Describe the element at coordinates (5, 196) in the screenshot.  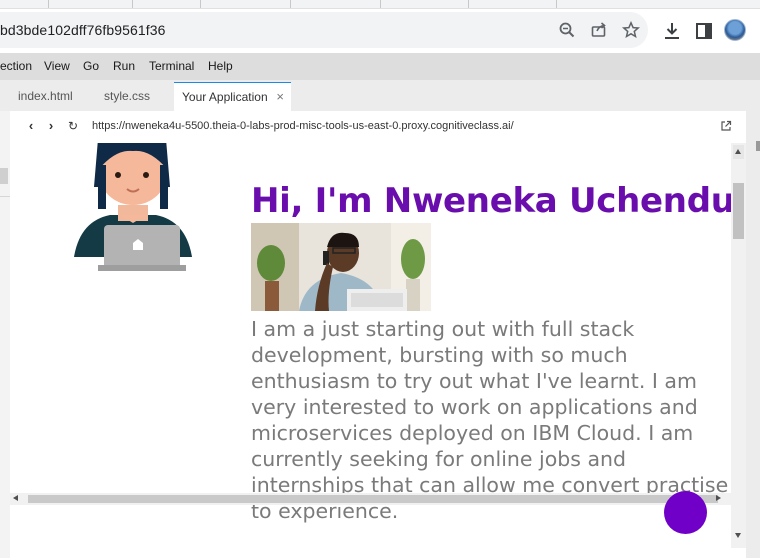
I see `divider` at that location.